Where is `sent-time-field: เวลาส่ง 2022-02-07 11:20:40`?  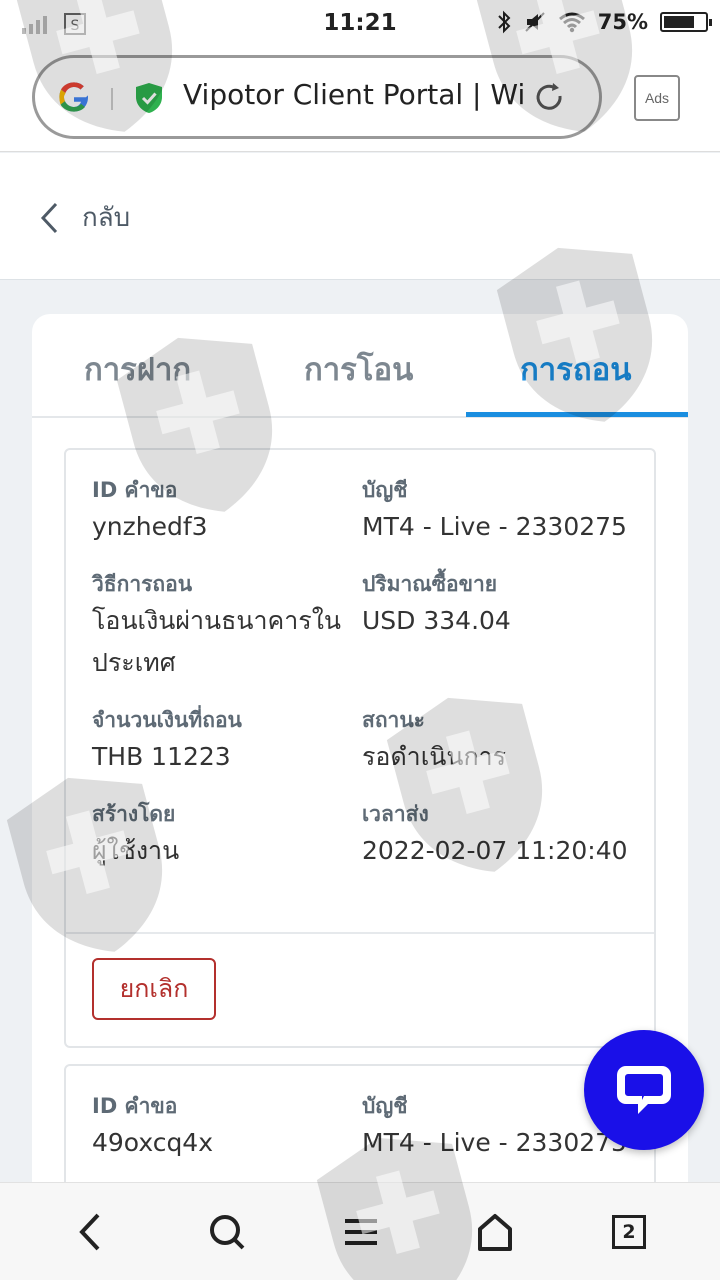
sent-time-field: เวลาส่ง 2022-02-07 11:20:40 is located at coordinates (502, 836).